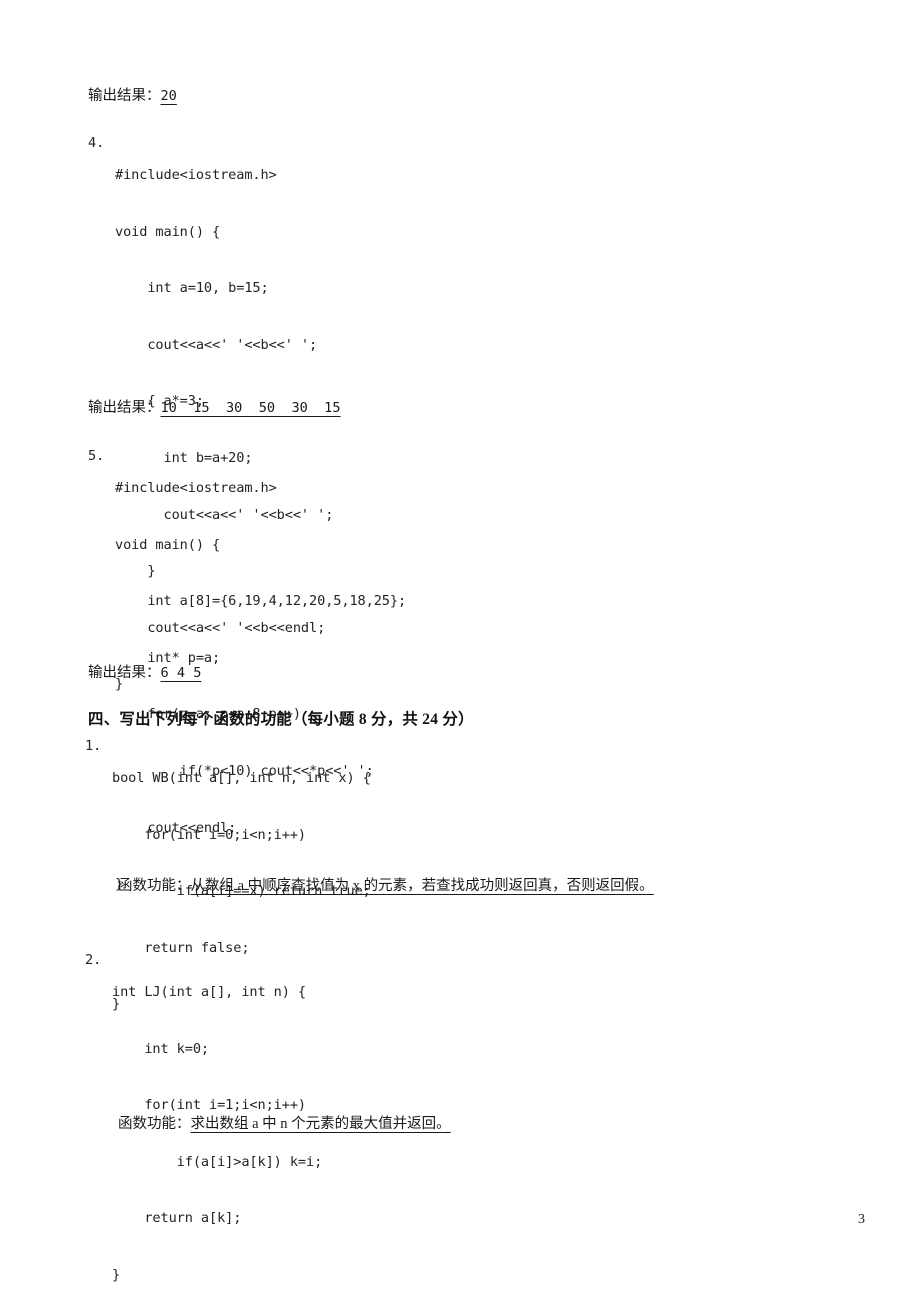  What do you see at coordinates (261, 601) in the screenshot?
I see `code-line: int a[8]={6,19,4,12,20,5,18,25};` at bounding box center [261, 601].